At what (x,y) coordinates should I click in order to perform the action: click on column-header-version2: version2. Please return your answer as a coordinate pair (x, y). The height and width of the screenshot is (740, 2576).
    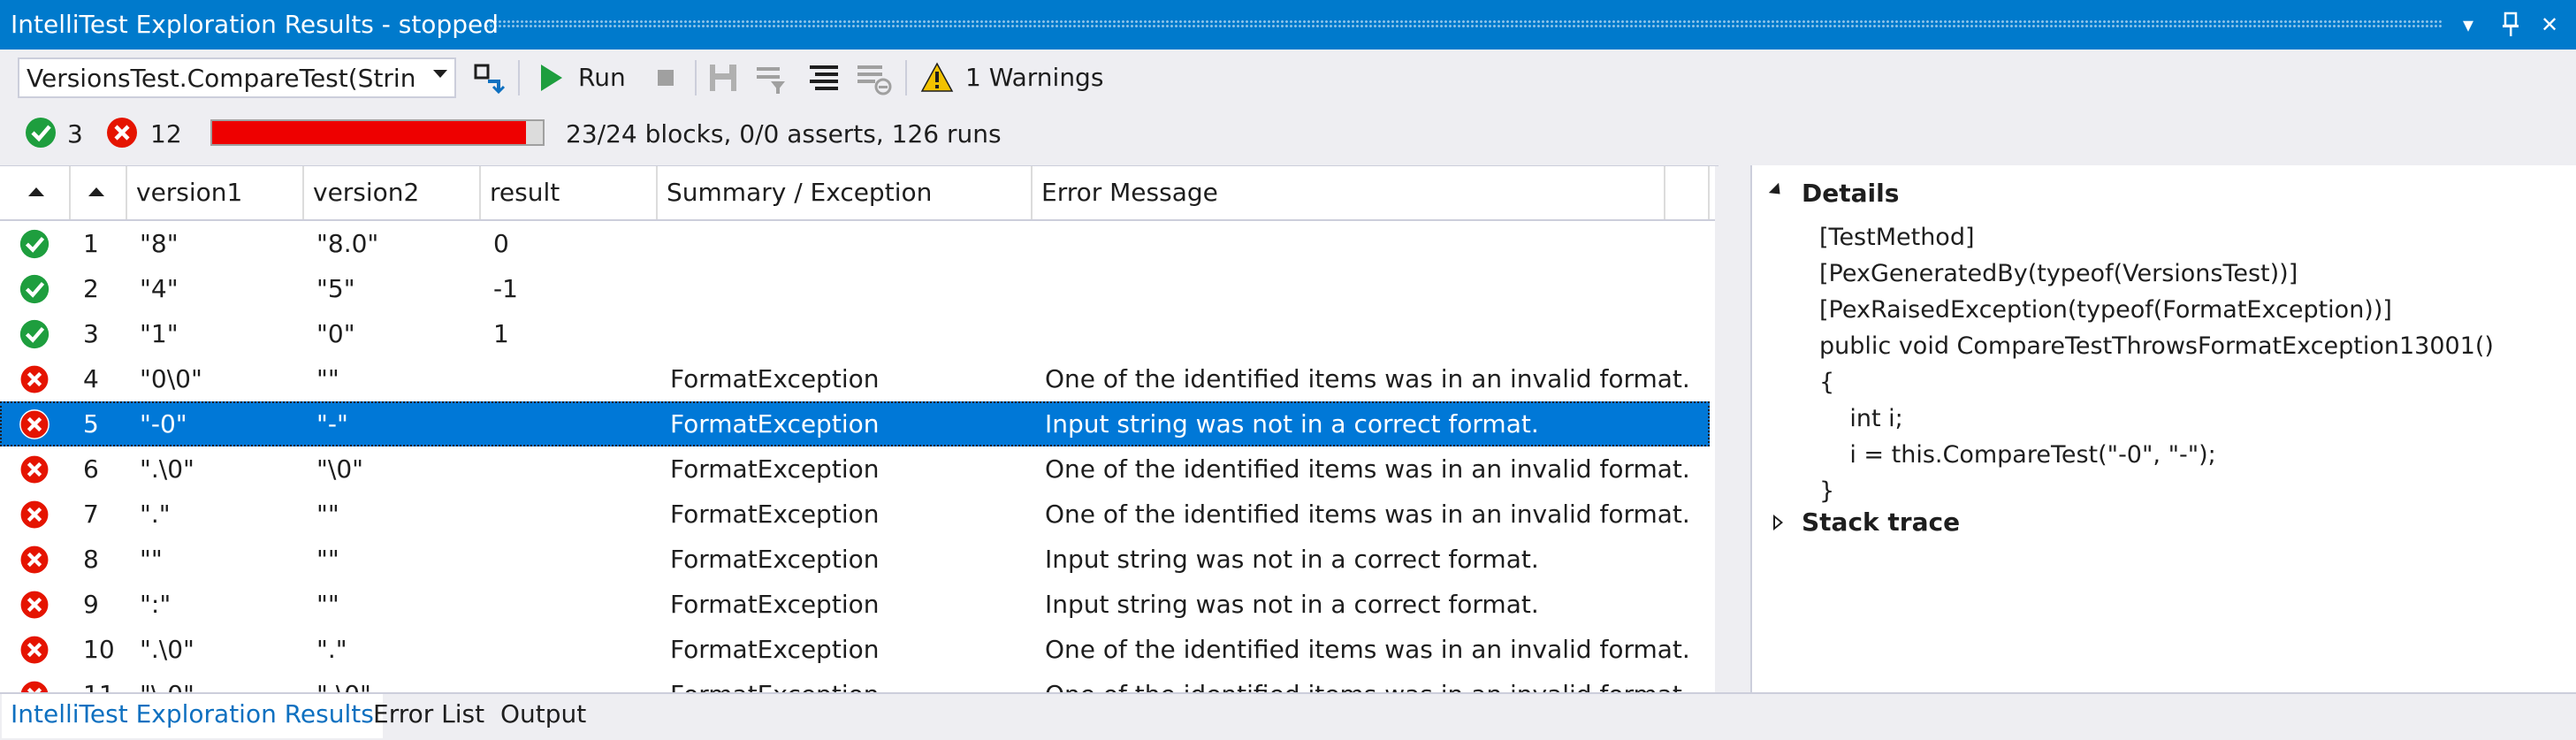
    Looking at the image, I should click on (392, 192).